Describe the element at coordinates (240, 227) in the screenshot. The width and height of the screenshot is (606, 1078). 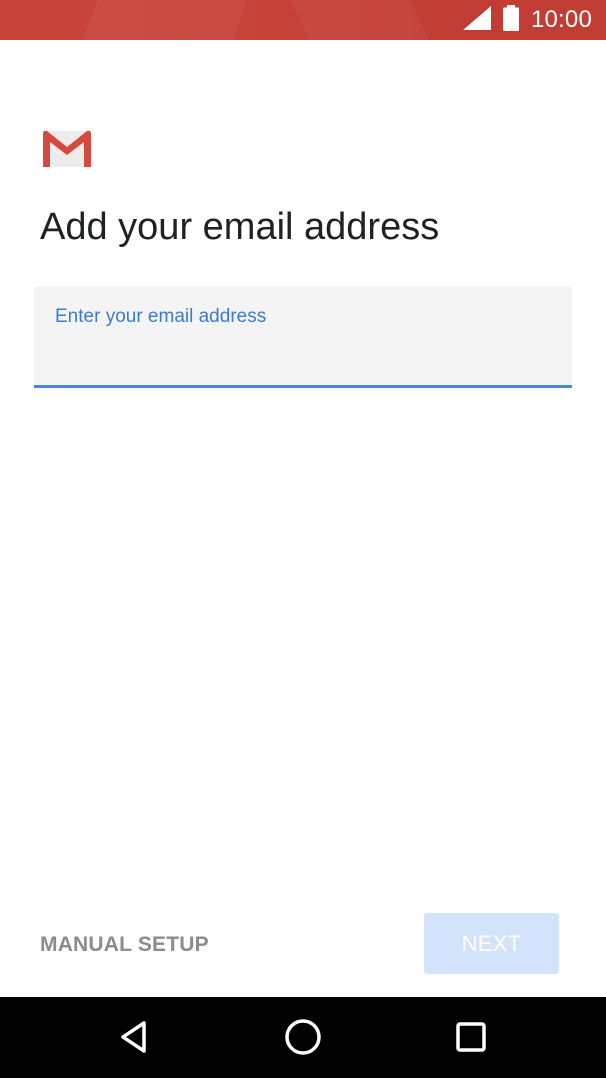
I see `page-title: Add your email address` at that location.